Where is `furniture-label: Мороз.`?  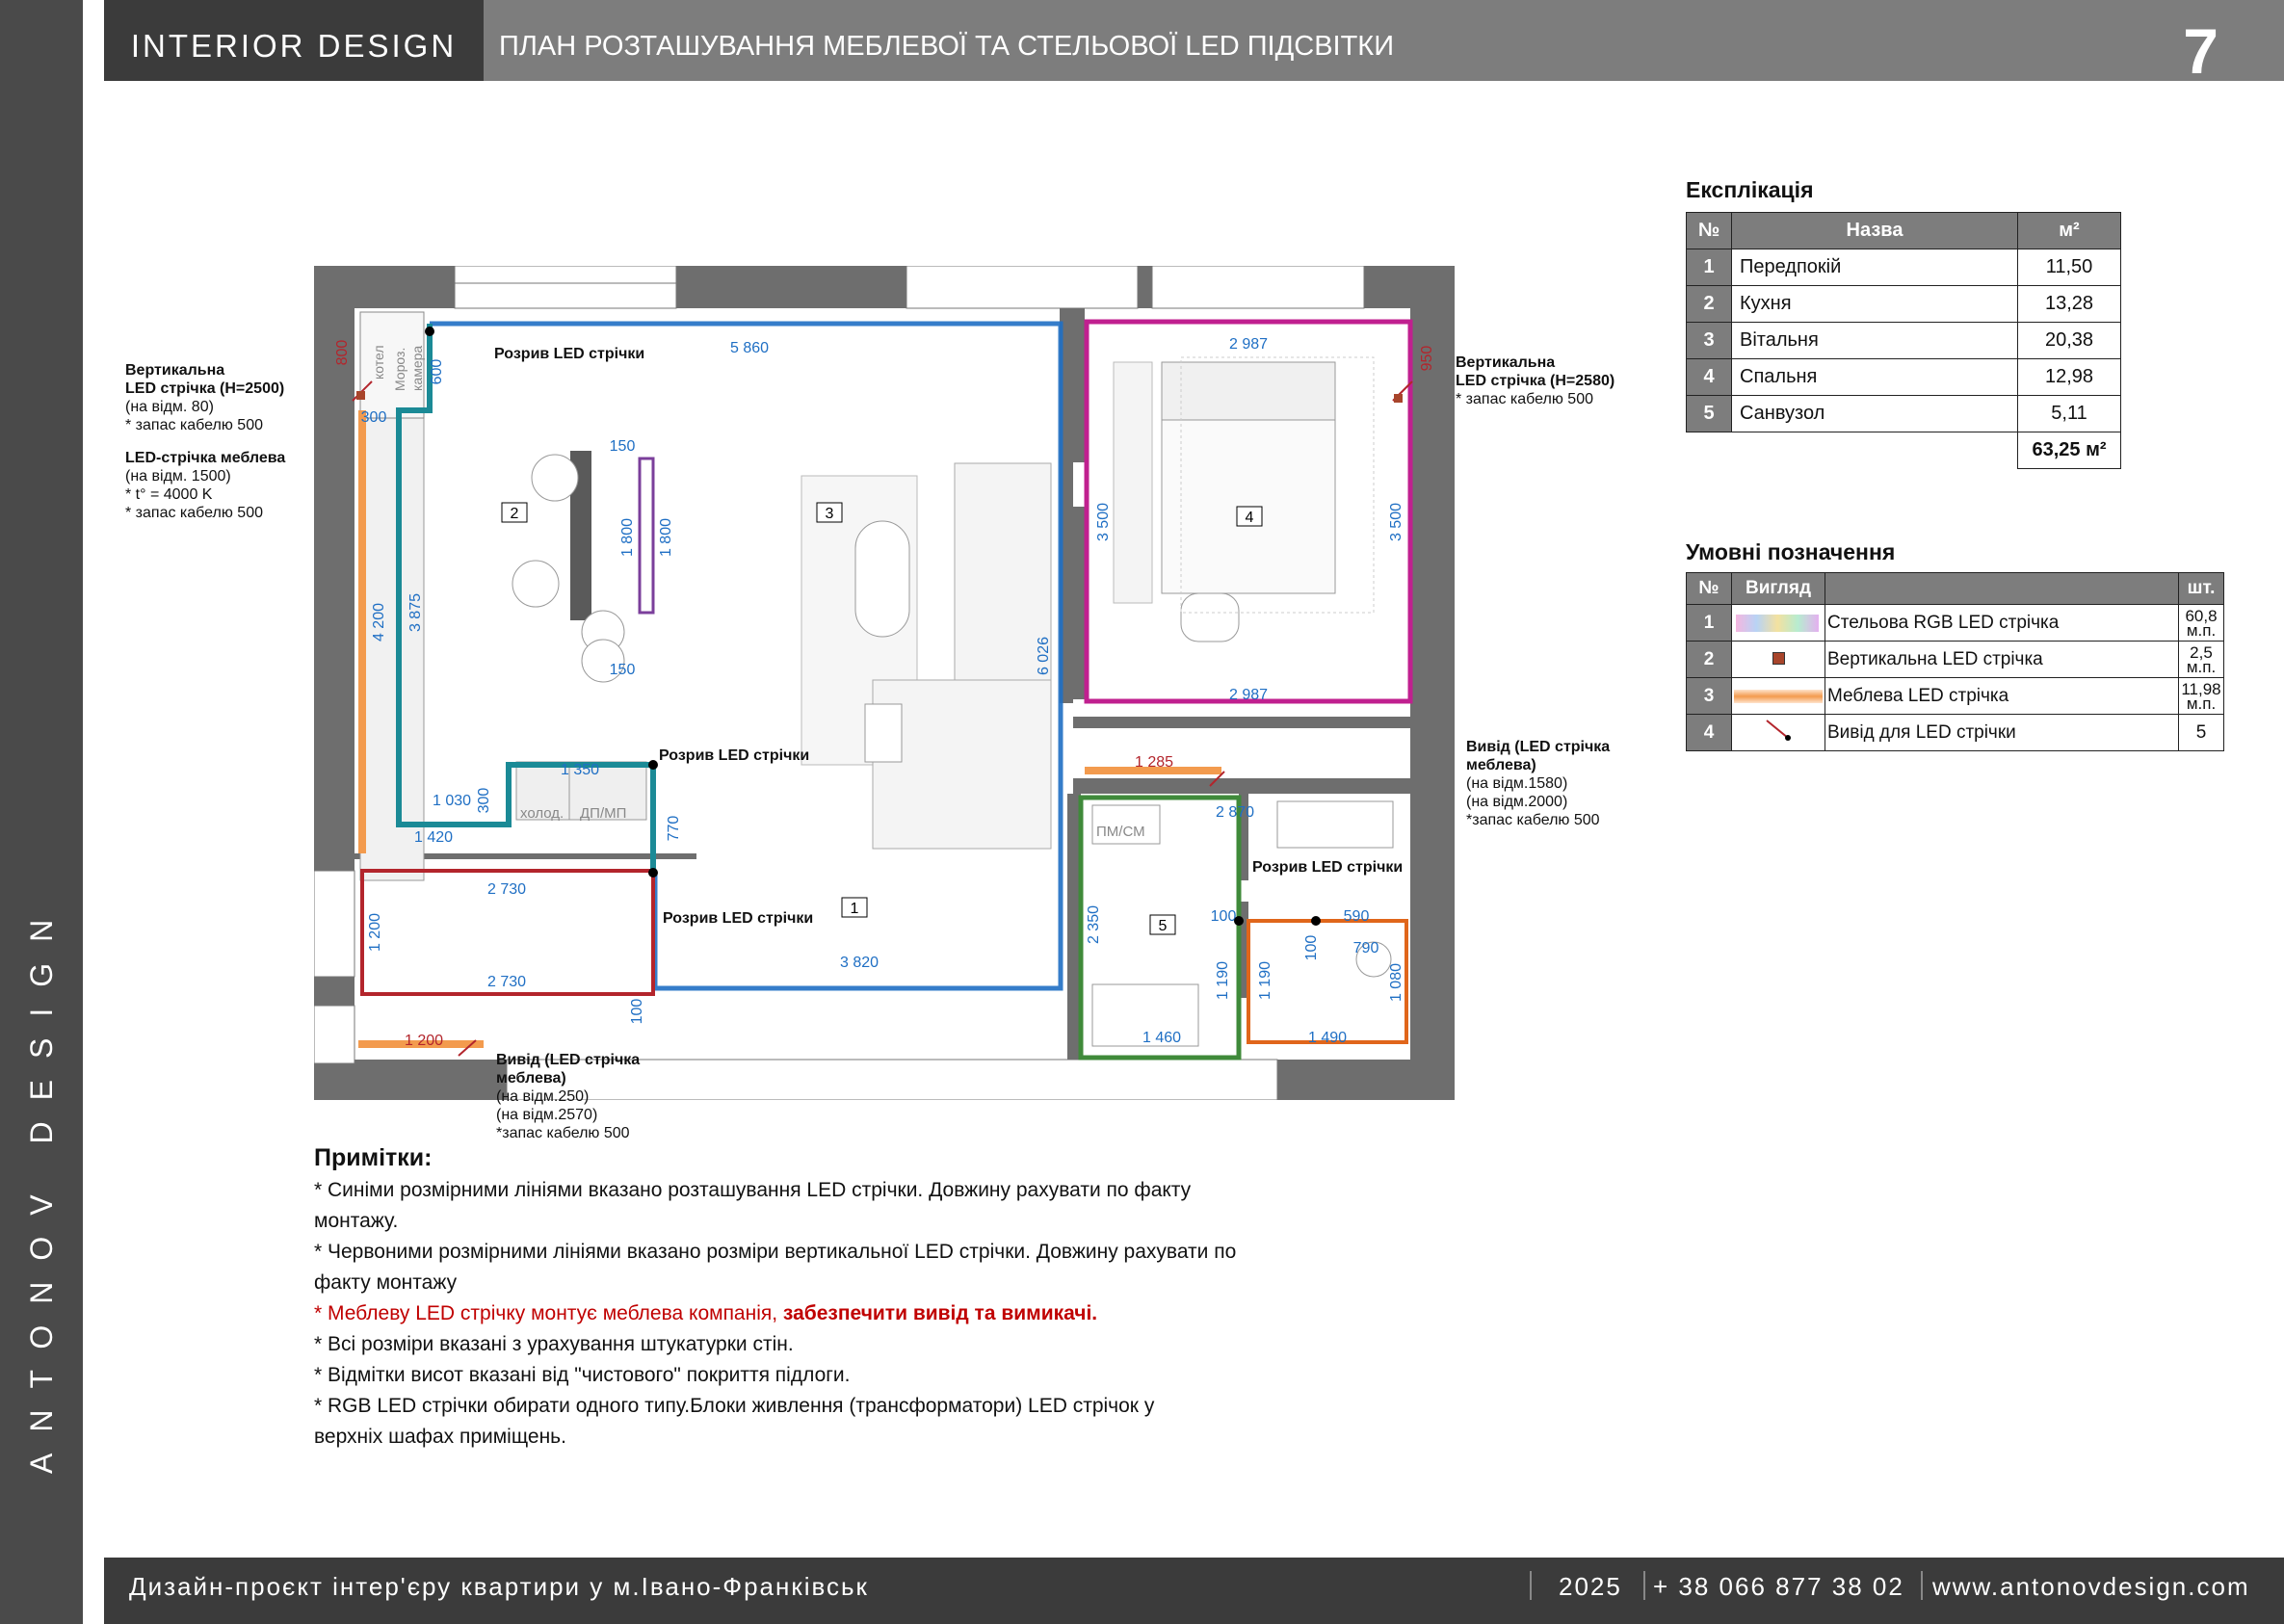 furniture-label: Мороз. is located at coordinates (399, 369).